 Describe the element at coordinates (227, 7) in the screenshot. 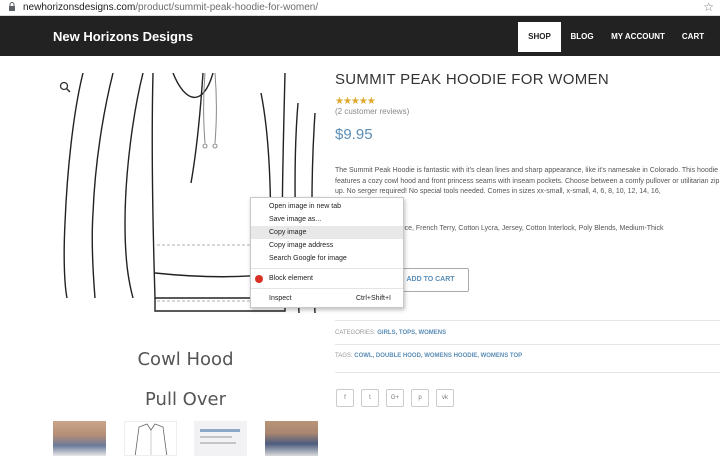

I see `url-path: /product/summit-peak-hoodie-for-women/` at that location.